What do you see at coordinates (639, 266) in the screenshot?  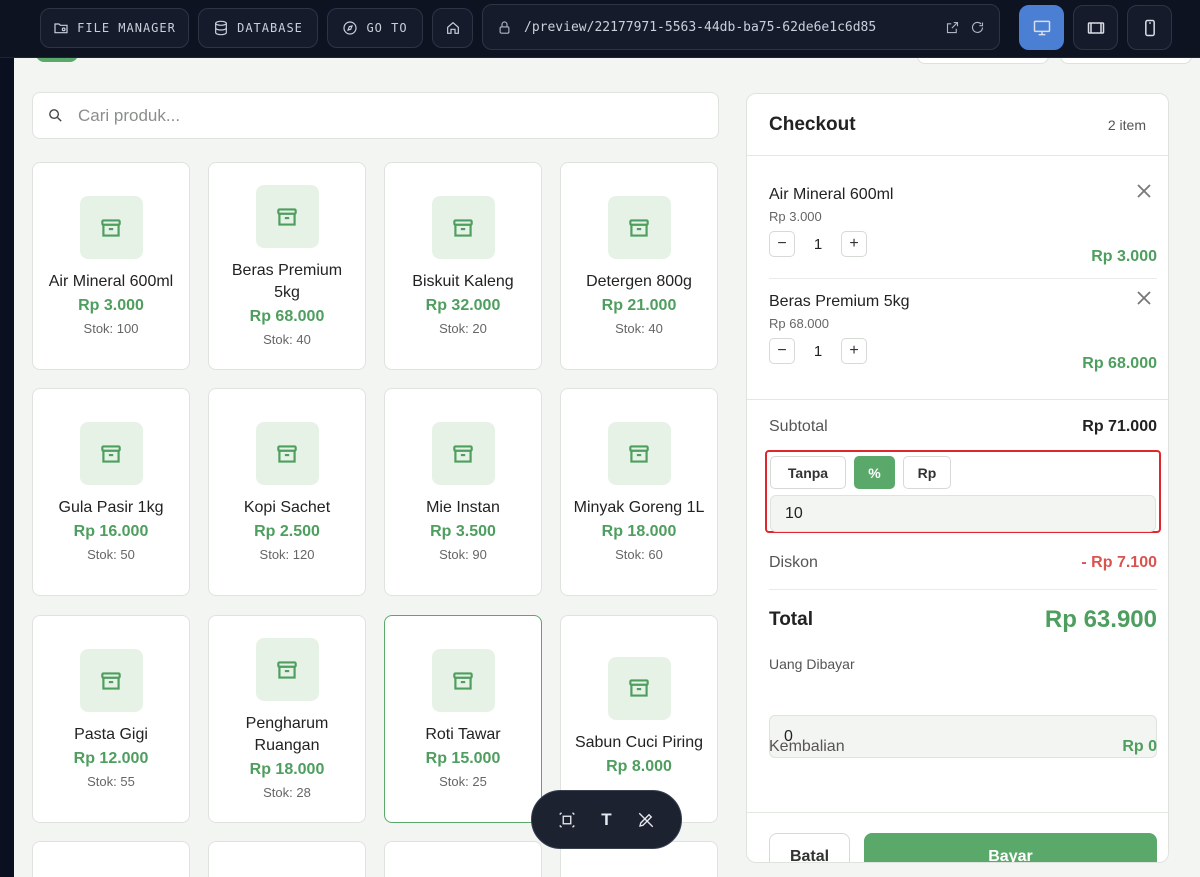 I see `product-card: Detergen 800g Rp 21.000 Stok: 40` at bounding box center [639, 266].